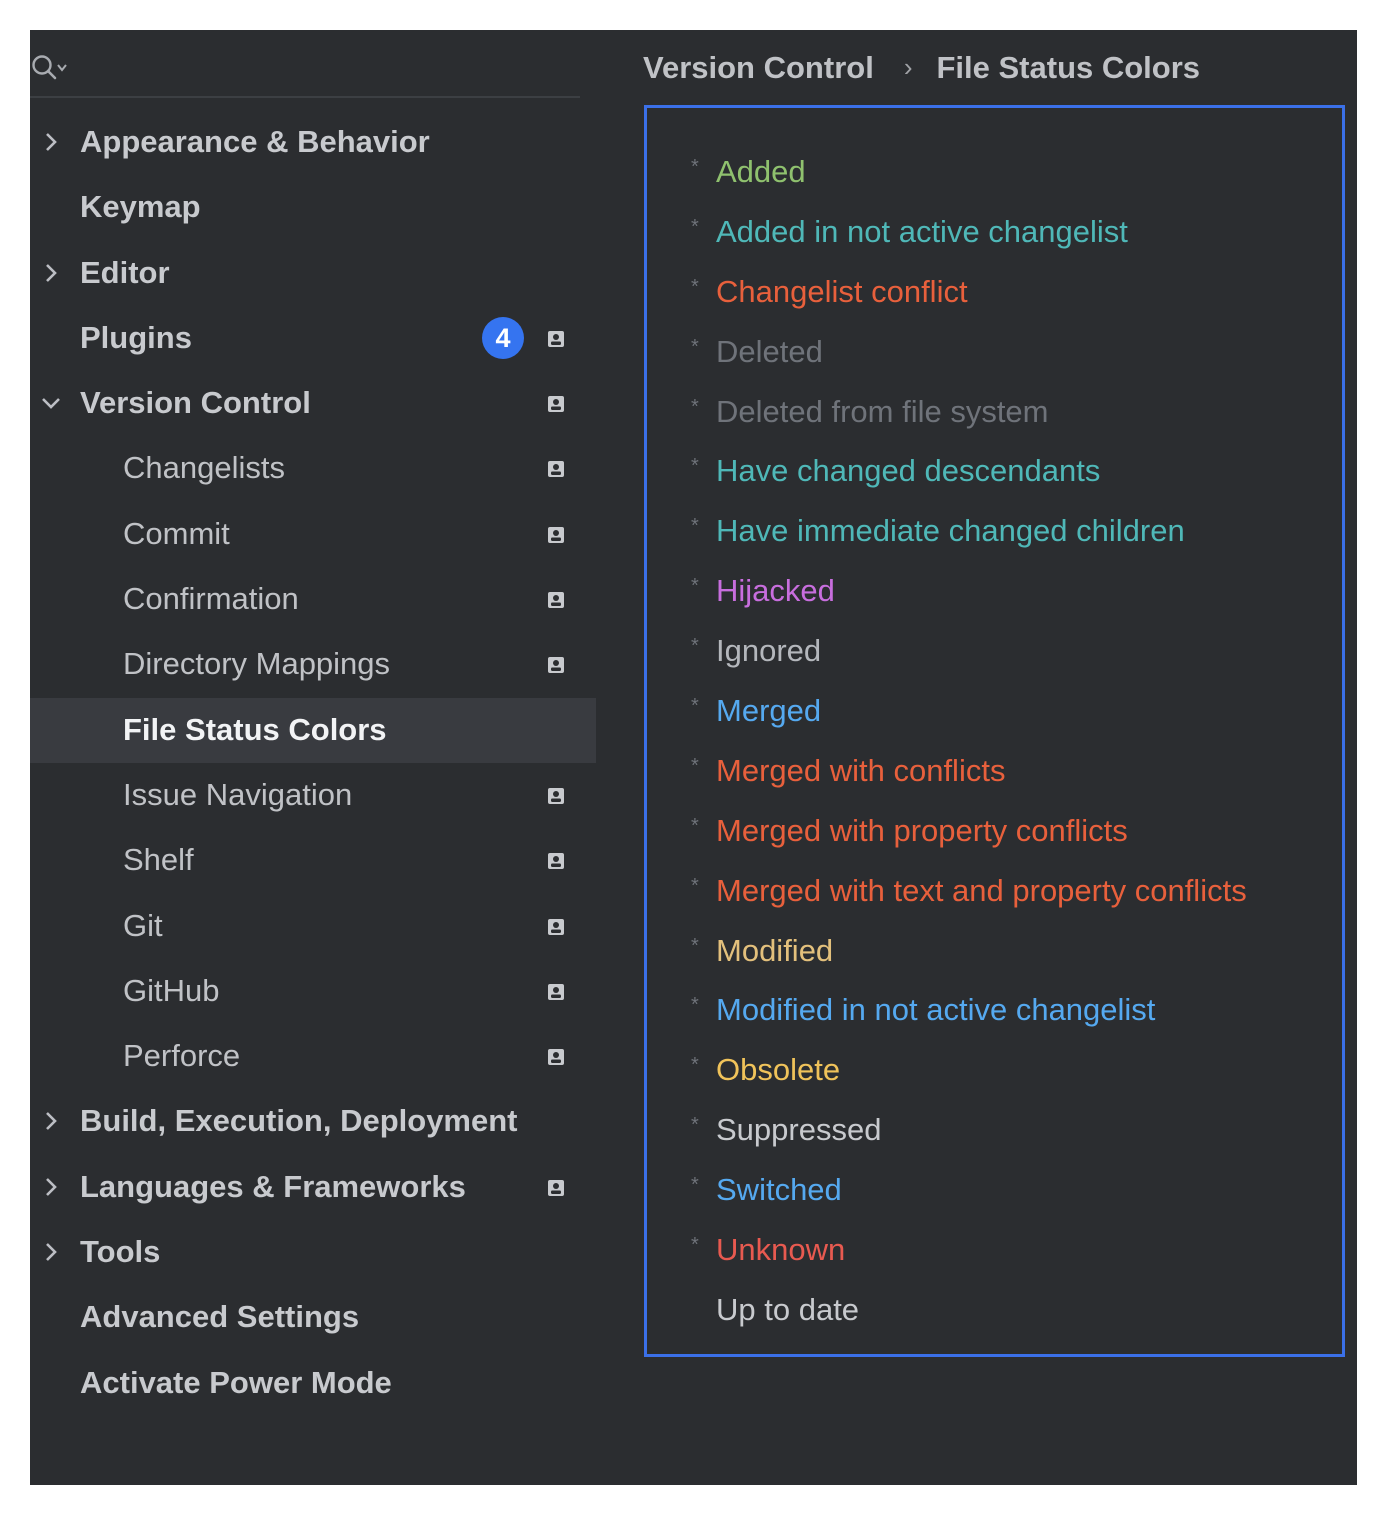  I want to click on sidebar-item-issue-navigation: Issue Navigation, so click(313, 795).